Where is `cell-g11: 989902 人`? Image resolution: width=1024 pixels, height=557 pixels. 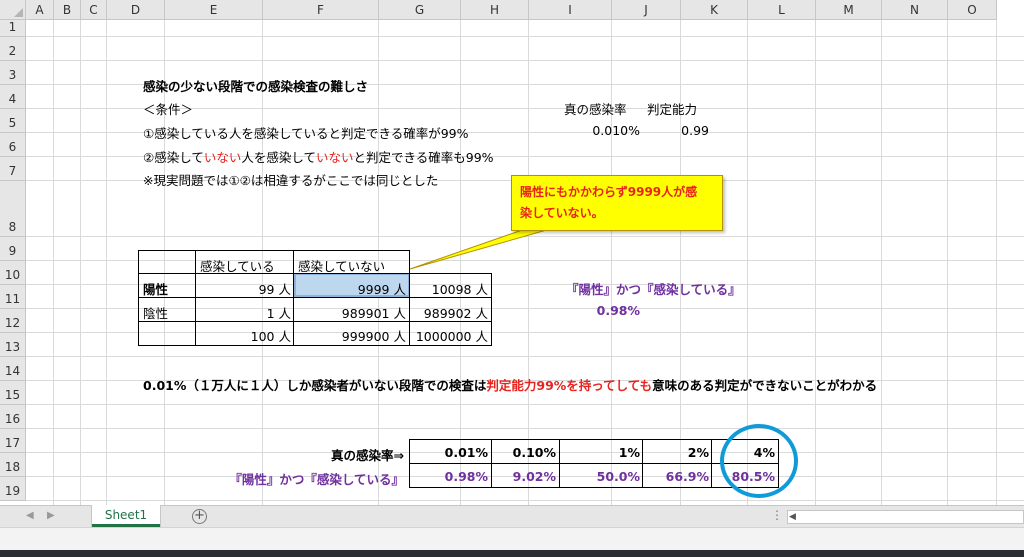
cell-g11: 989902 人 is located at coordinates (449, 312).